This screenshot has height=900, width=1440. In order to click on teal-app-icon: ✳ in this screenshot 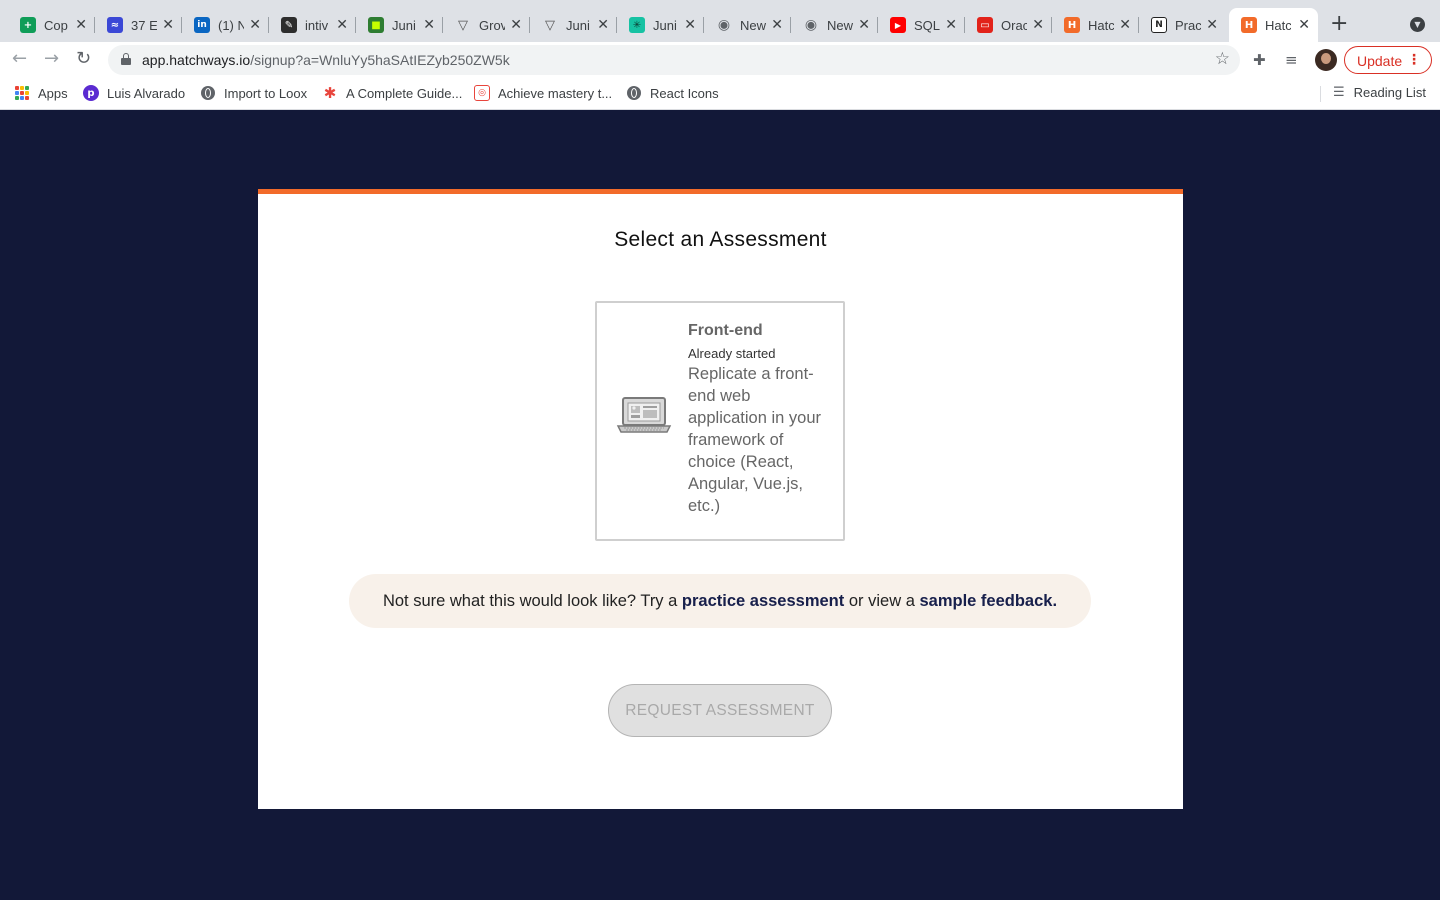, I will do `click(637, 25)`.